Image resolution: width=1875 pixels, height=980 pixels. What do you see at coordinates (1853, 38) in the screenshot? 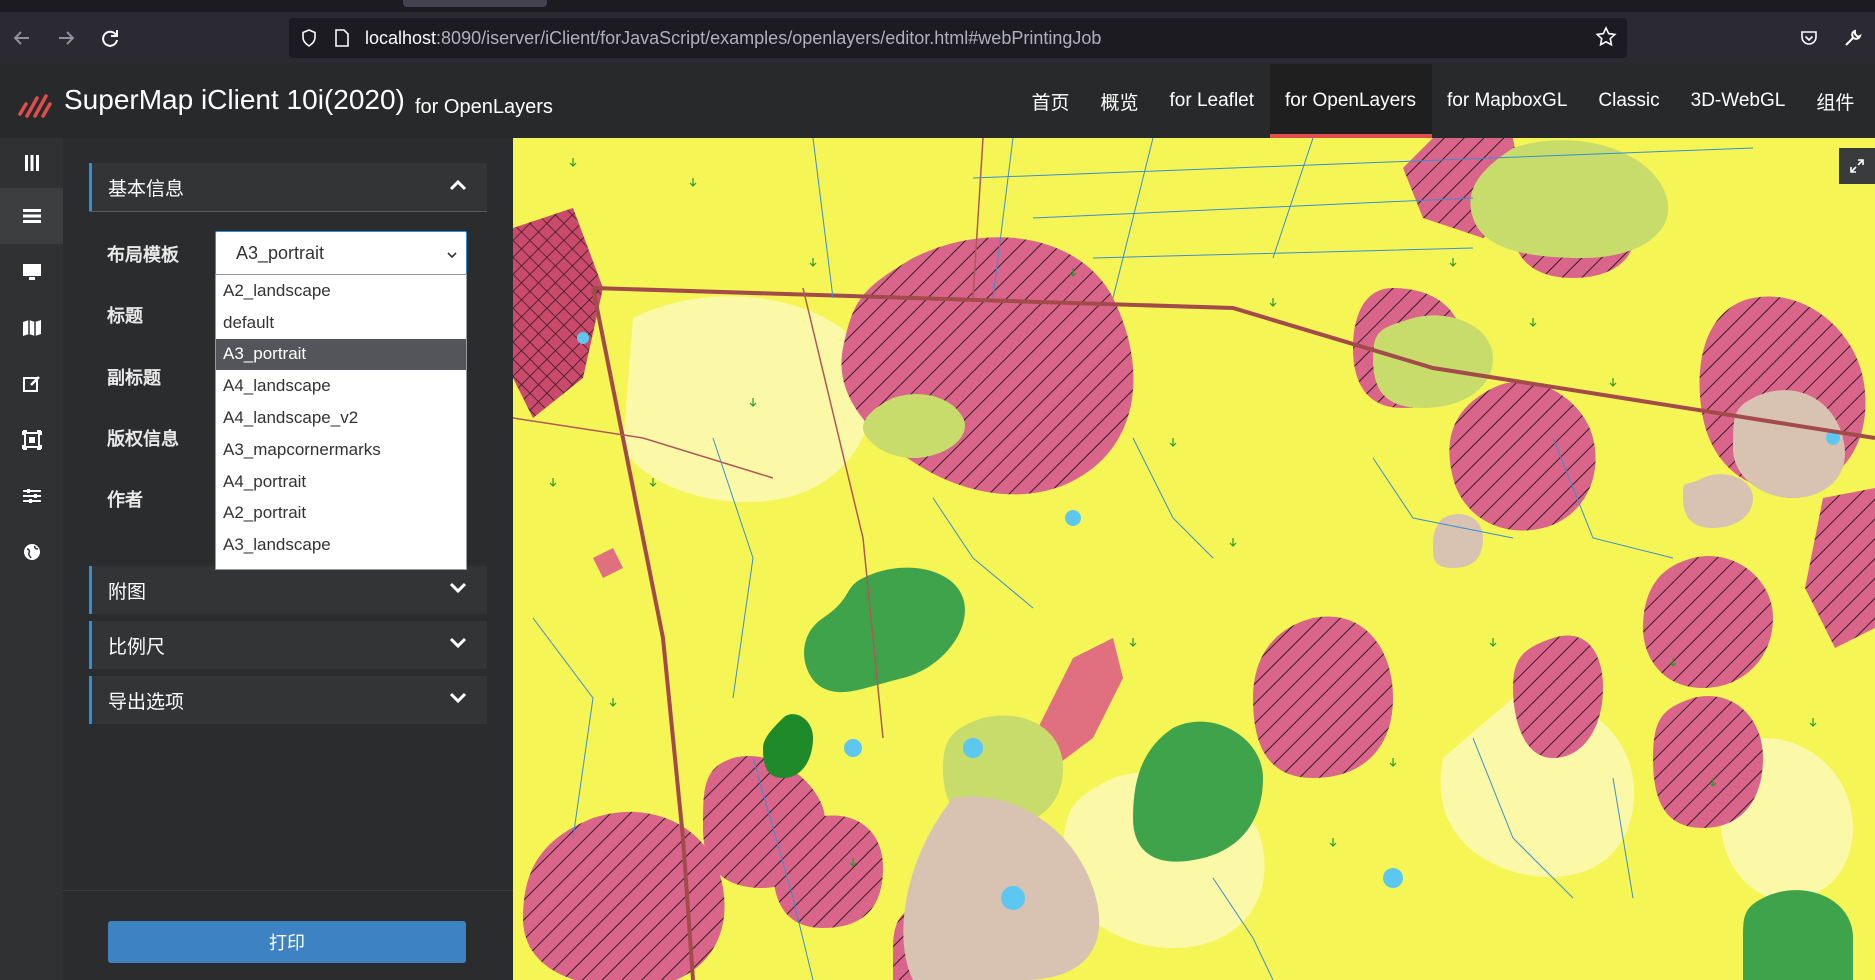
I see `wrench-icon` at bounding box center [1853, 38].